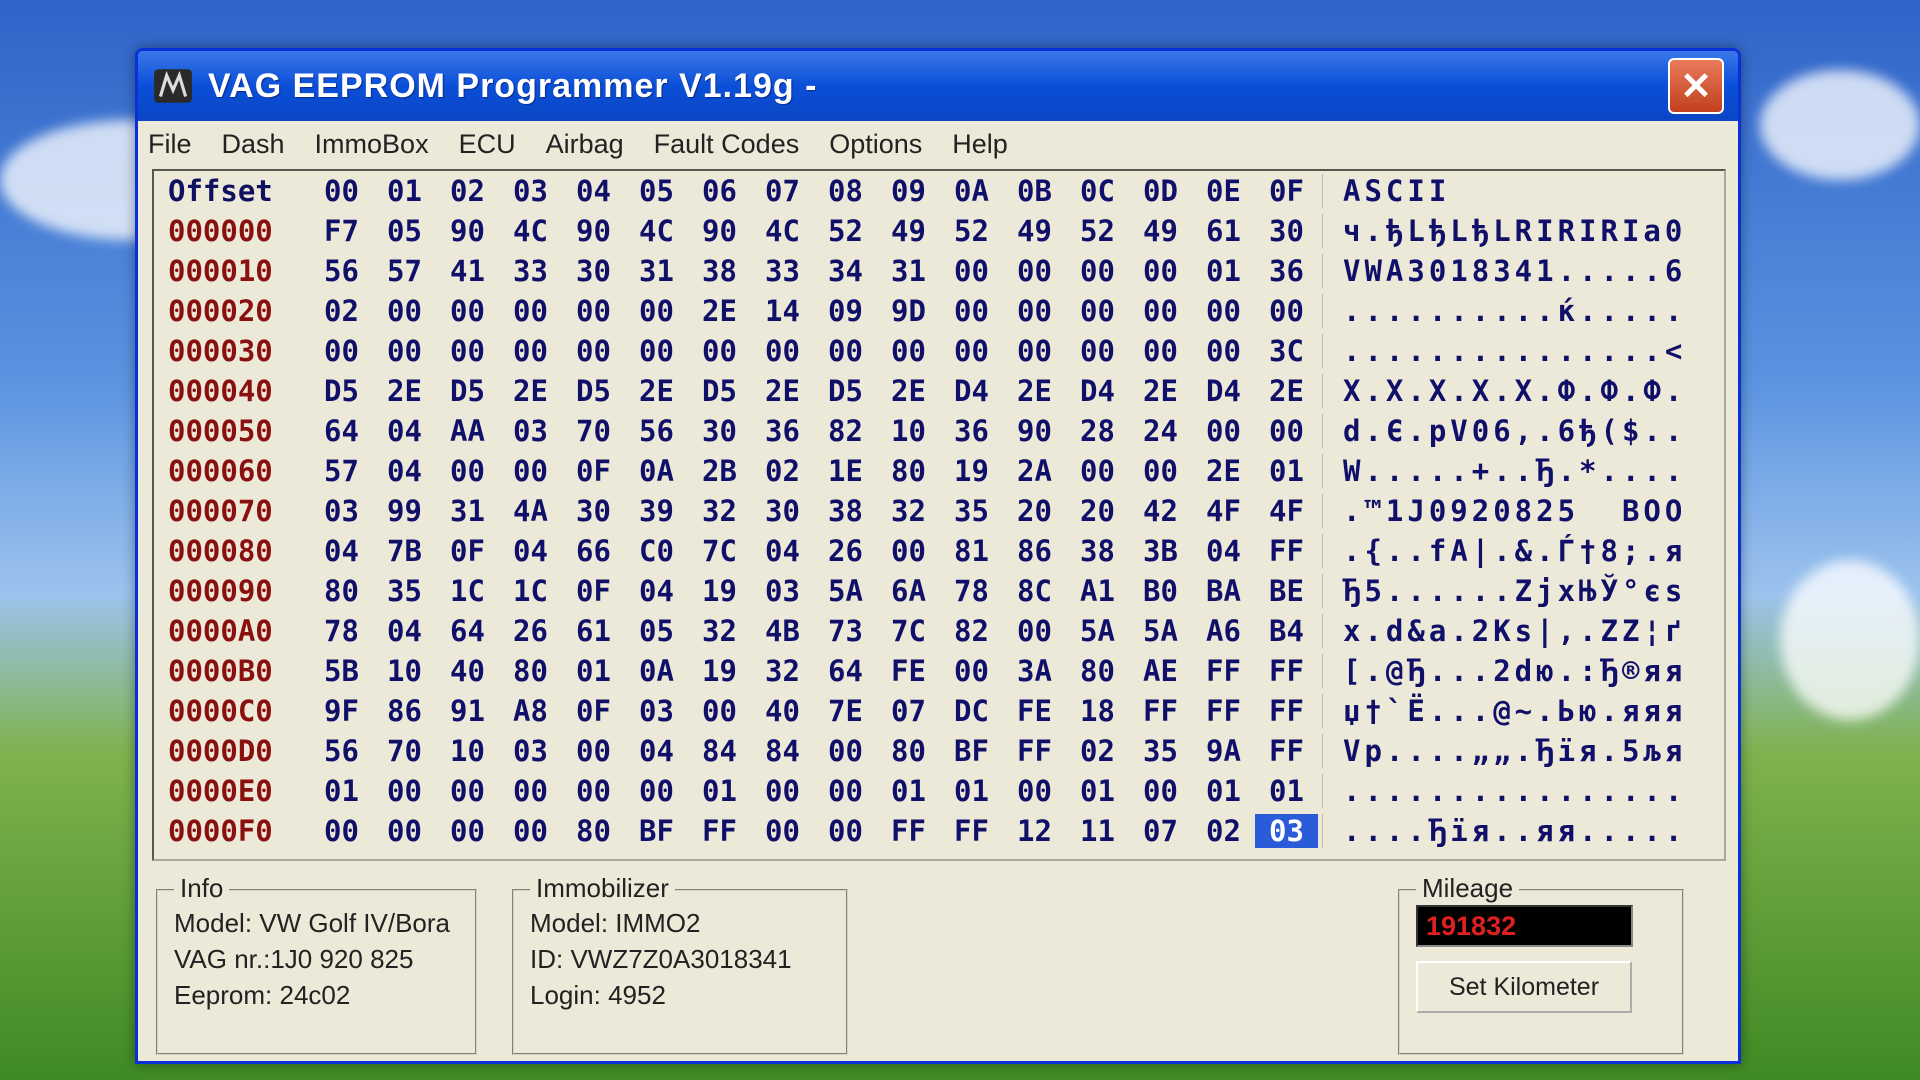  What do you see at coordinates (1160, 831) in the screenshot?
I see `hex-byte: 07` at bounding box center [1160, 831].